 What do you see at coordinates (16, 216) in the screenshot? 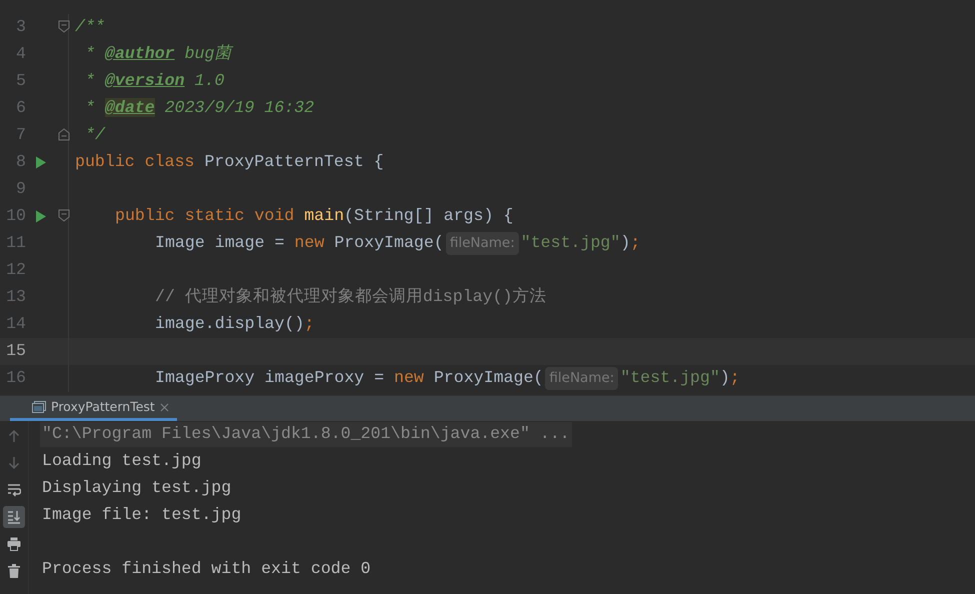
I see `line-number: 10` at bounding box center [16, 216].